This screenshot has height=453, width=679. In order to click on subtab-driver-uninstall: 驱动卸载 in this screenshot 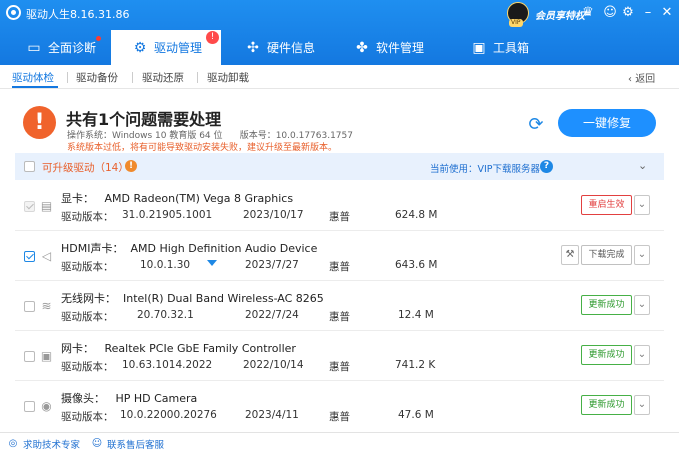, I will do `click(228, 77)`.